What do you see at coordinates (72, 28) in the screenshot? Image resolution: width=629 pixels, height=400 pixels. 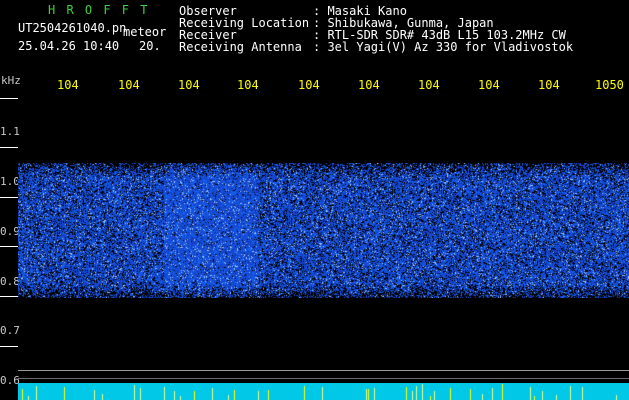 I see `filename-label: UT2504261040.pn` at bounding box center [72, 28].